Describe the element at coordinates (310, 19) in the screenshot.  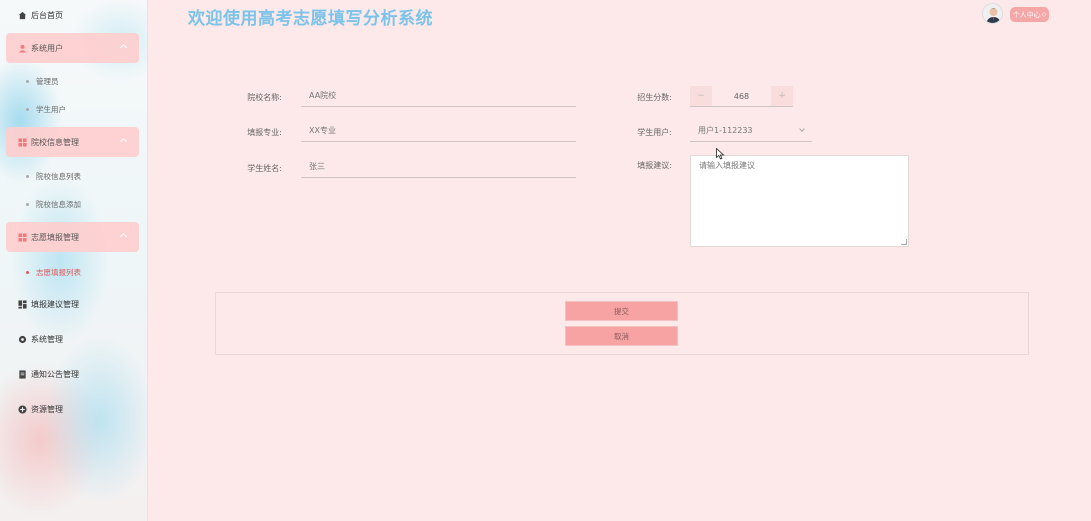
I see `page-title: 欢迎使用高考志愿填写分析系统` at that location.